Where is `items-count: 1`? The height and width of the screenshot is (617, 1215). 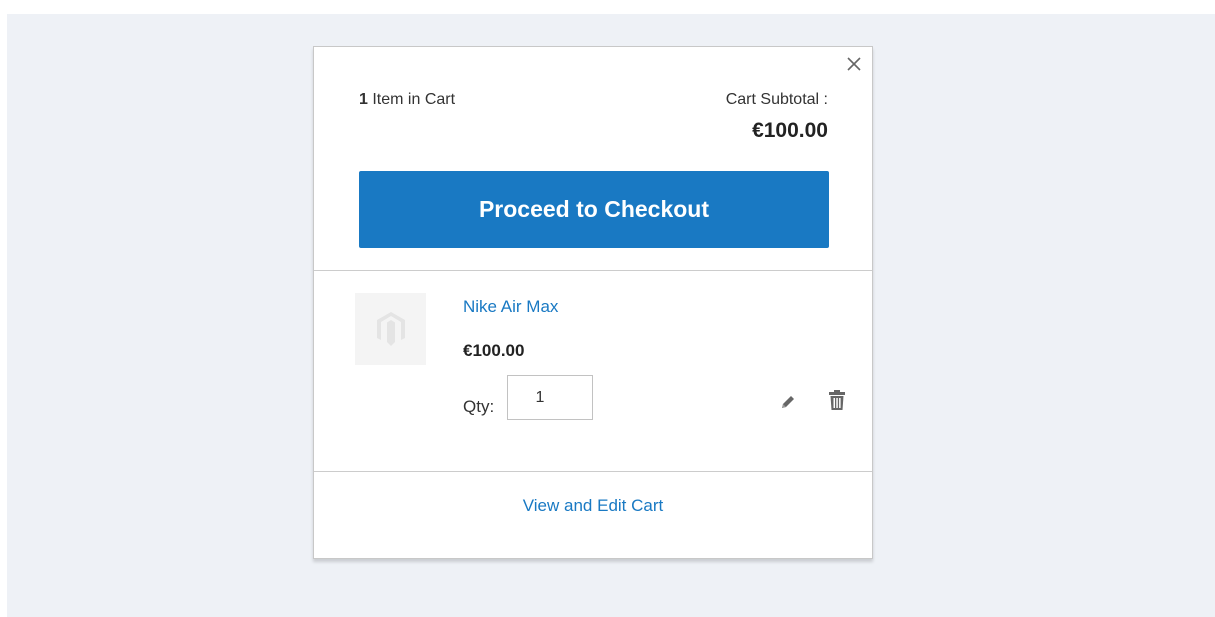
items-count: 1 is located at coordinates (363, 99).